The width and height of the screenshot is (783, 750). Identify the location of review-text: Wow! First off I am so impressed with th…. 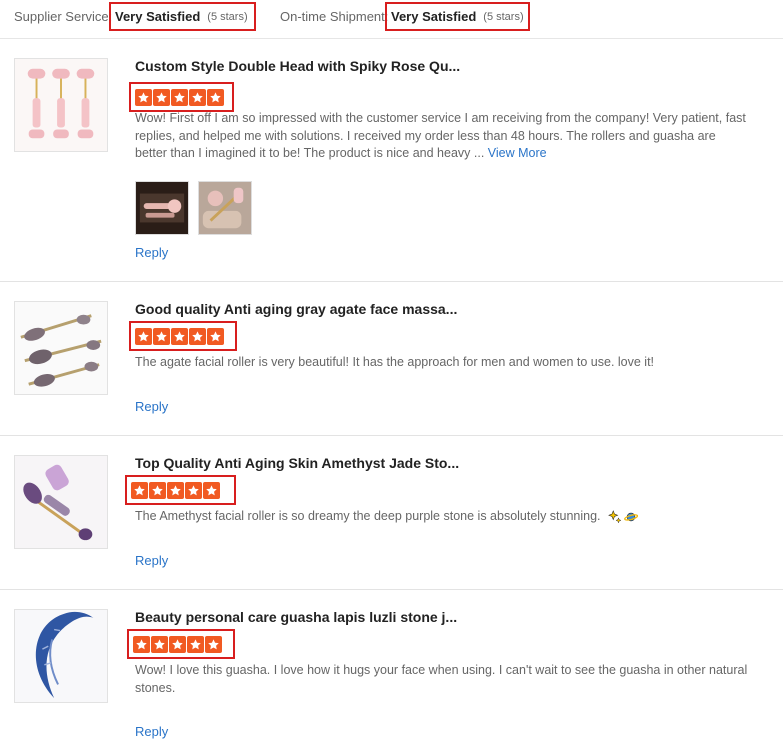
(442, 136).